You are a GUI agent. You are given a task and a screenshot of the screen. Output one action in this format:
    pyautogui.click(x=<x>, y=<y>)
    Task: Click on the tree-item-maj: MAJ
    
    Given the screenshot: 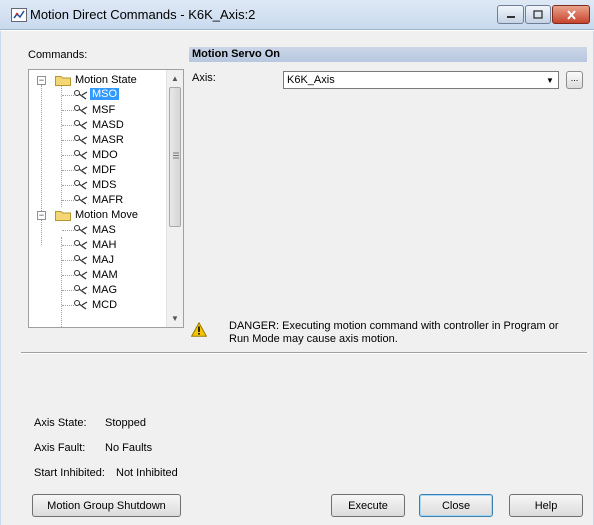 What is the action you would take?
    pyautogui.click(x=98, y=260)
    